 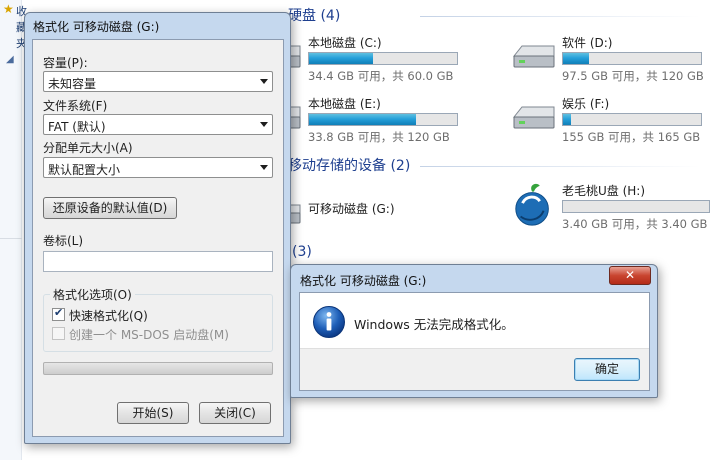 I want to click on nav-divider, so click(x=11, y=238).